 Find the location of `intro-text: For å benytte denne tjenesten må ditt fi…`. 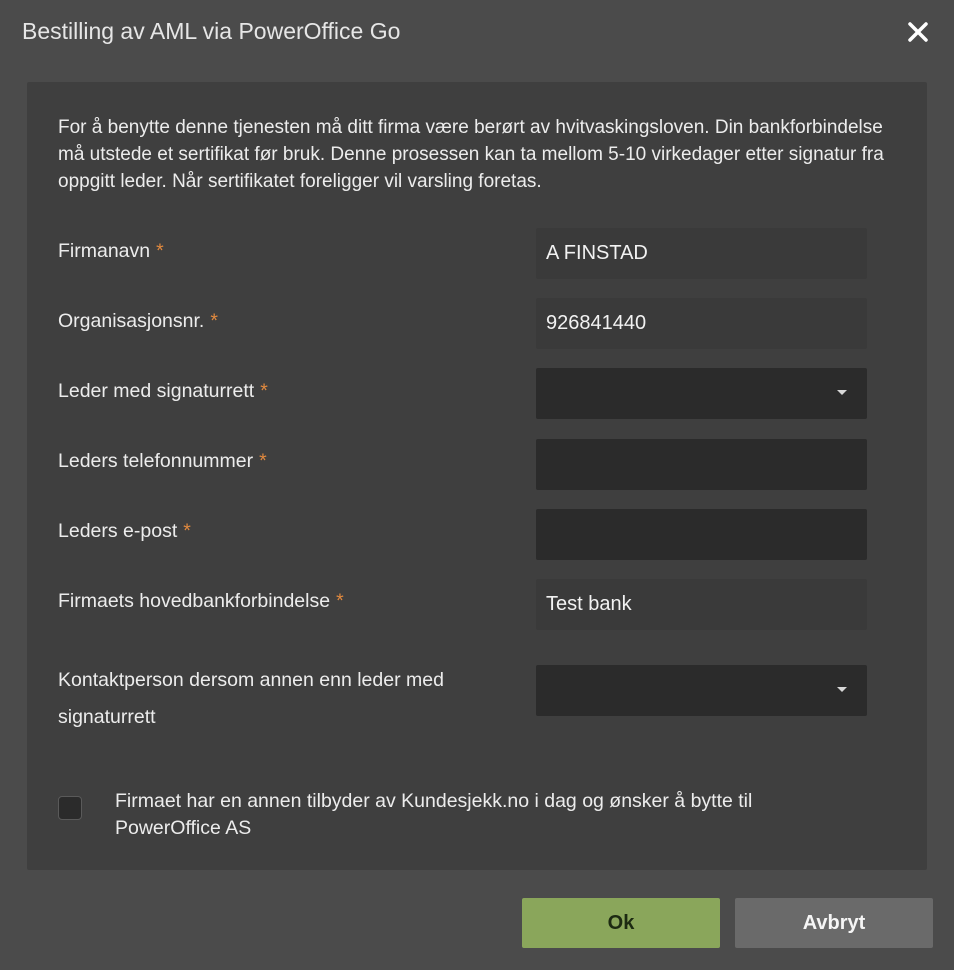

intro-text: For å benytte denne tjenesten må ditt fi… is located at coordinates (471, 154).